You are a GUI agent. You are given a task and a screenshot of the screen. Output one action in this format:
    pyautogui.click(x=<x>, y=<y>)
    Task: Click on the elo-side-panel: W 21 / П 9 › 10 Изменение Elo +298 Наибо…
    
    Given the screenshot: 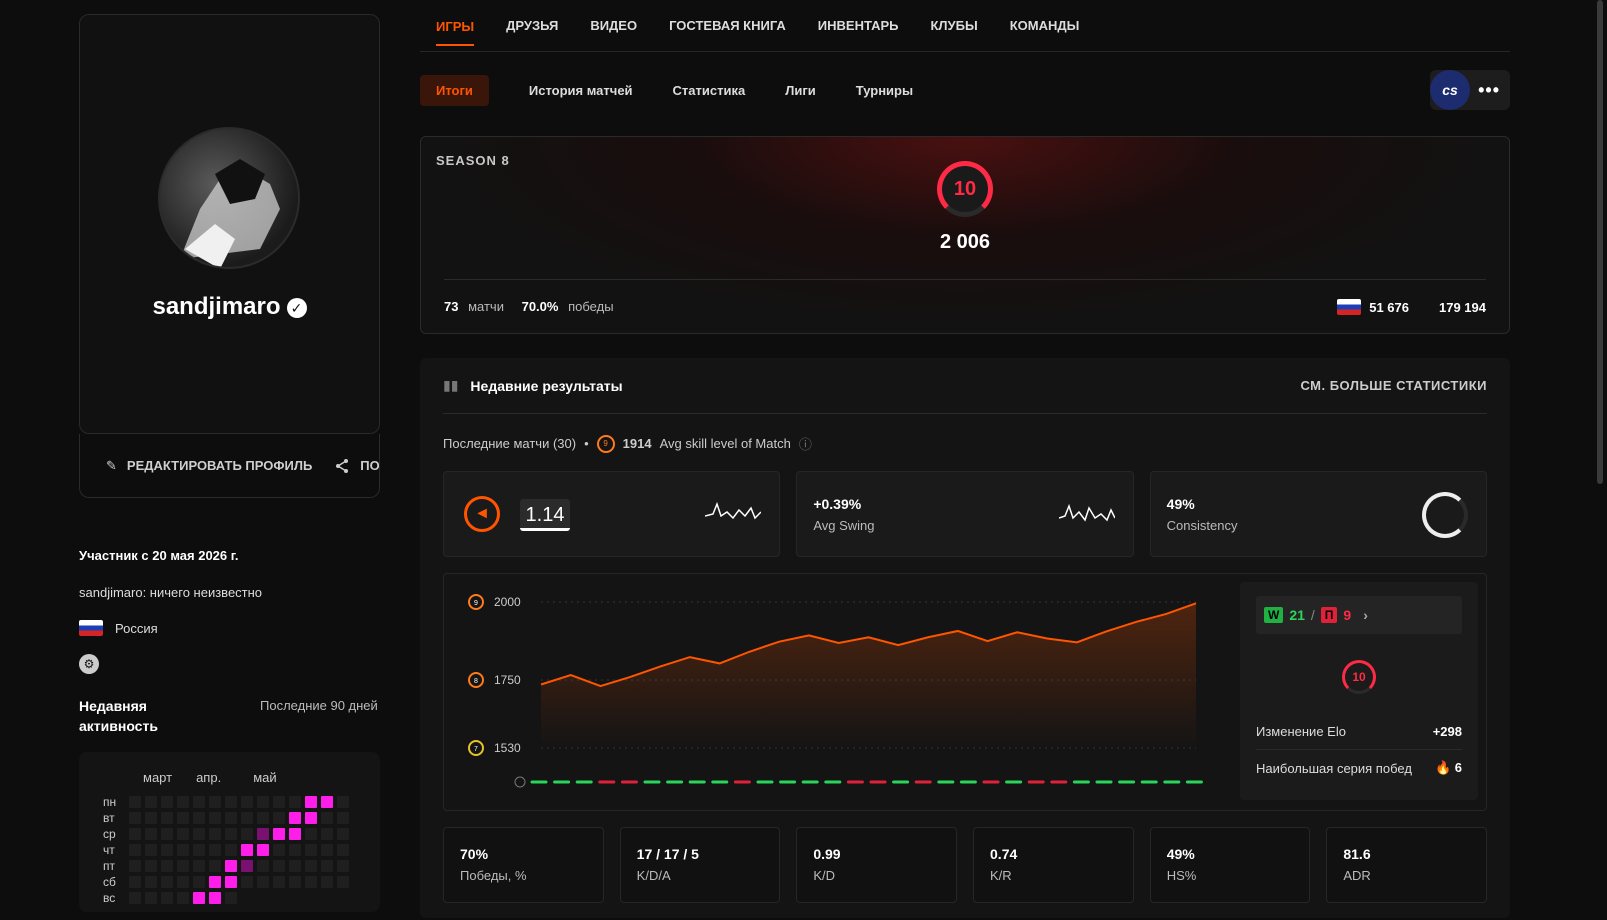 What is the action you would take?
    pyautogui.click(x=1359, y=691)
    